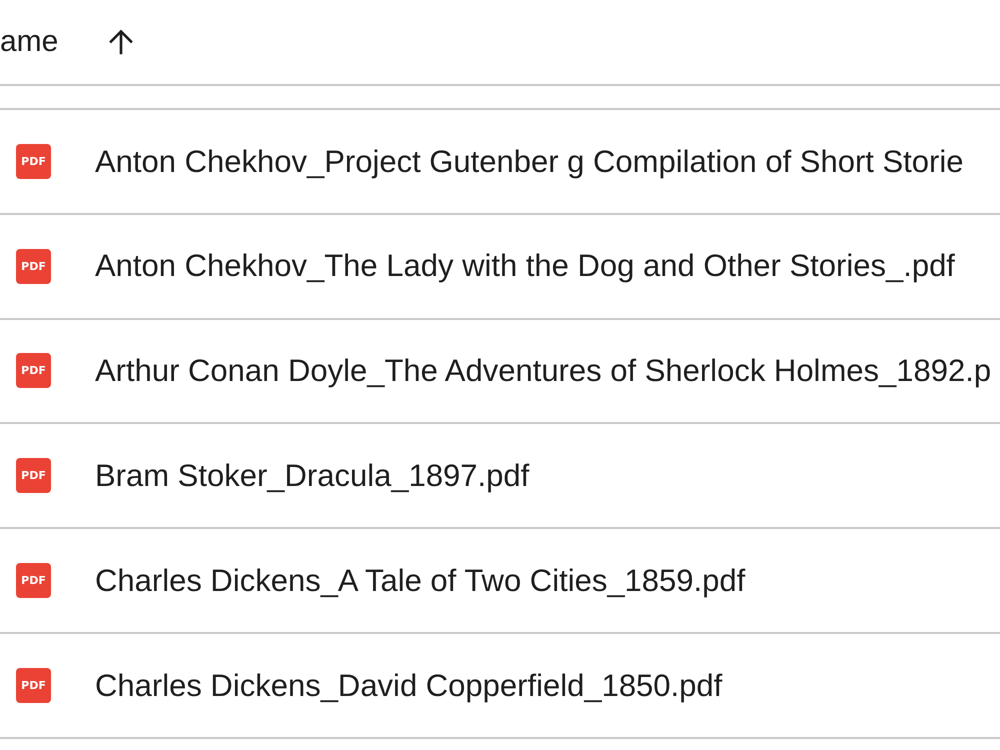 This screenshot has width=1000, height=750. Describe the element at coordinates (312, 476) in the screenshot. I see `file-name: Bram Stoker_Dracula_1897.pdf` at that location.